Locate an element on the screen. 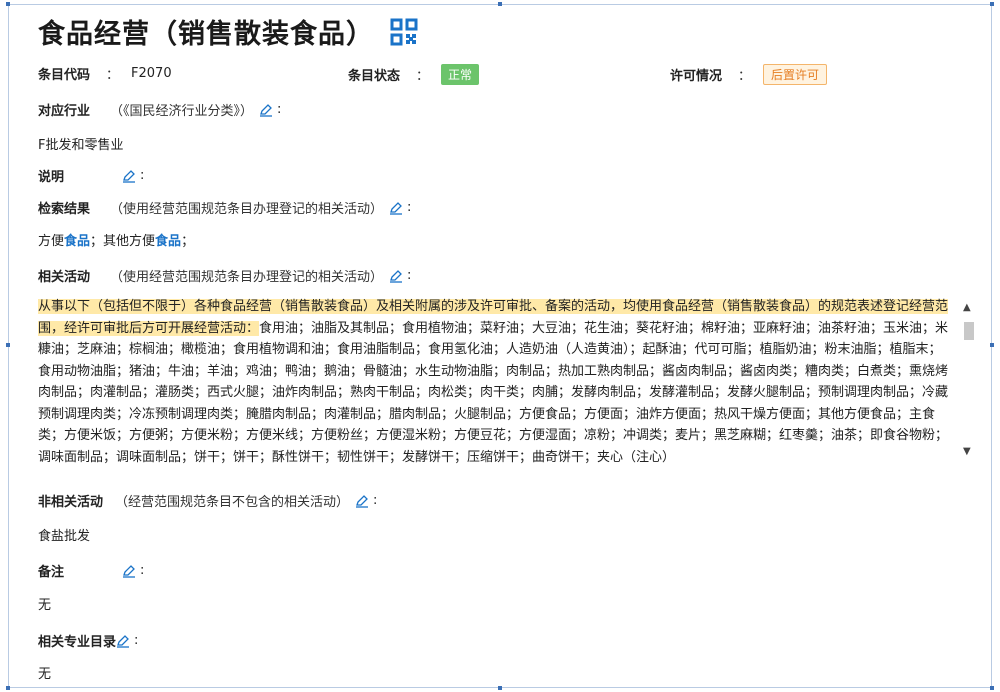 The height and width of the screenshot is (692, 1000). license-field: 许可情况 ： 后置许可 is located at coordinates (749, 74).